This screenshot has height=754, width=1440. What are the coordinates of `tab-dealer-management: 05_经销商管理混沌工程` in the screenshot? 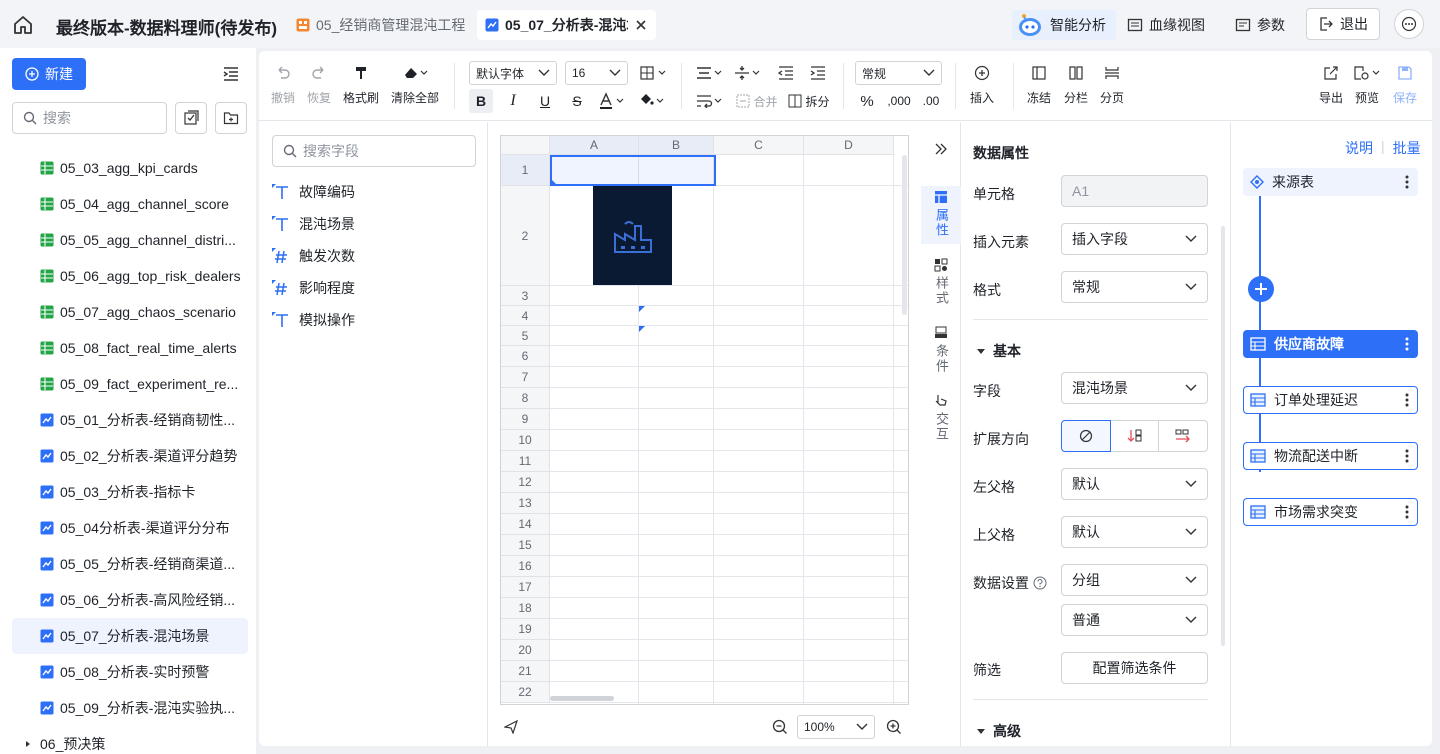 It's located at (380, 25).